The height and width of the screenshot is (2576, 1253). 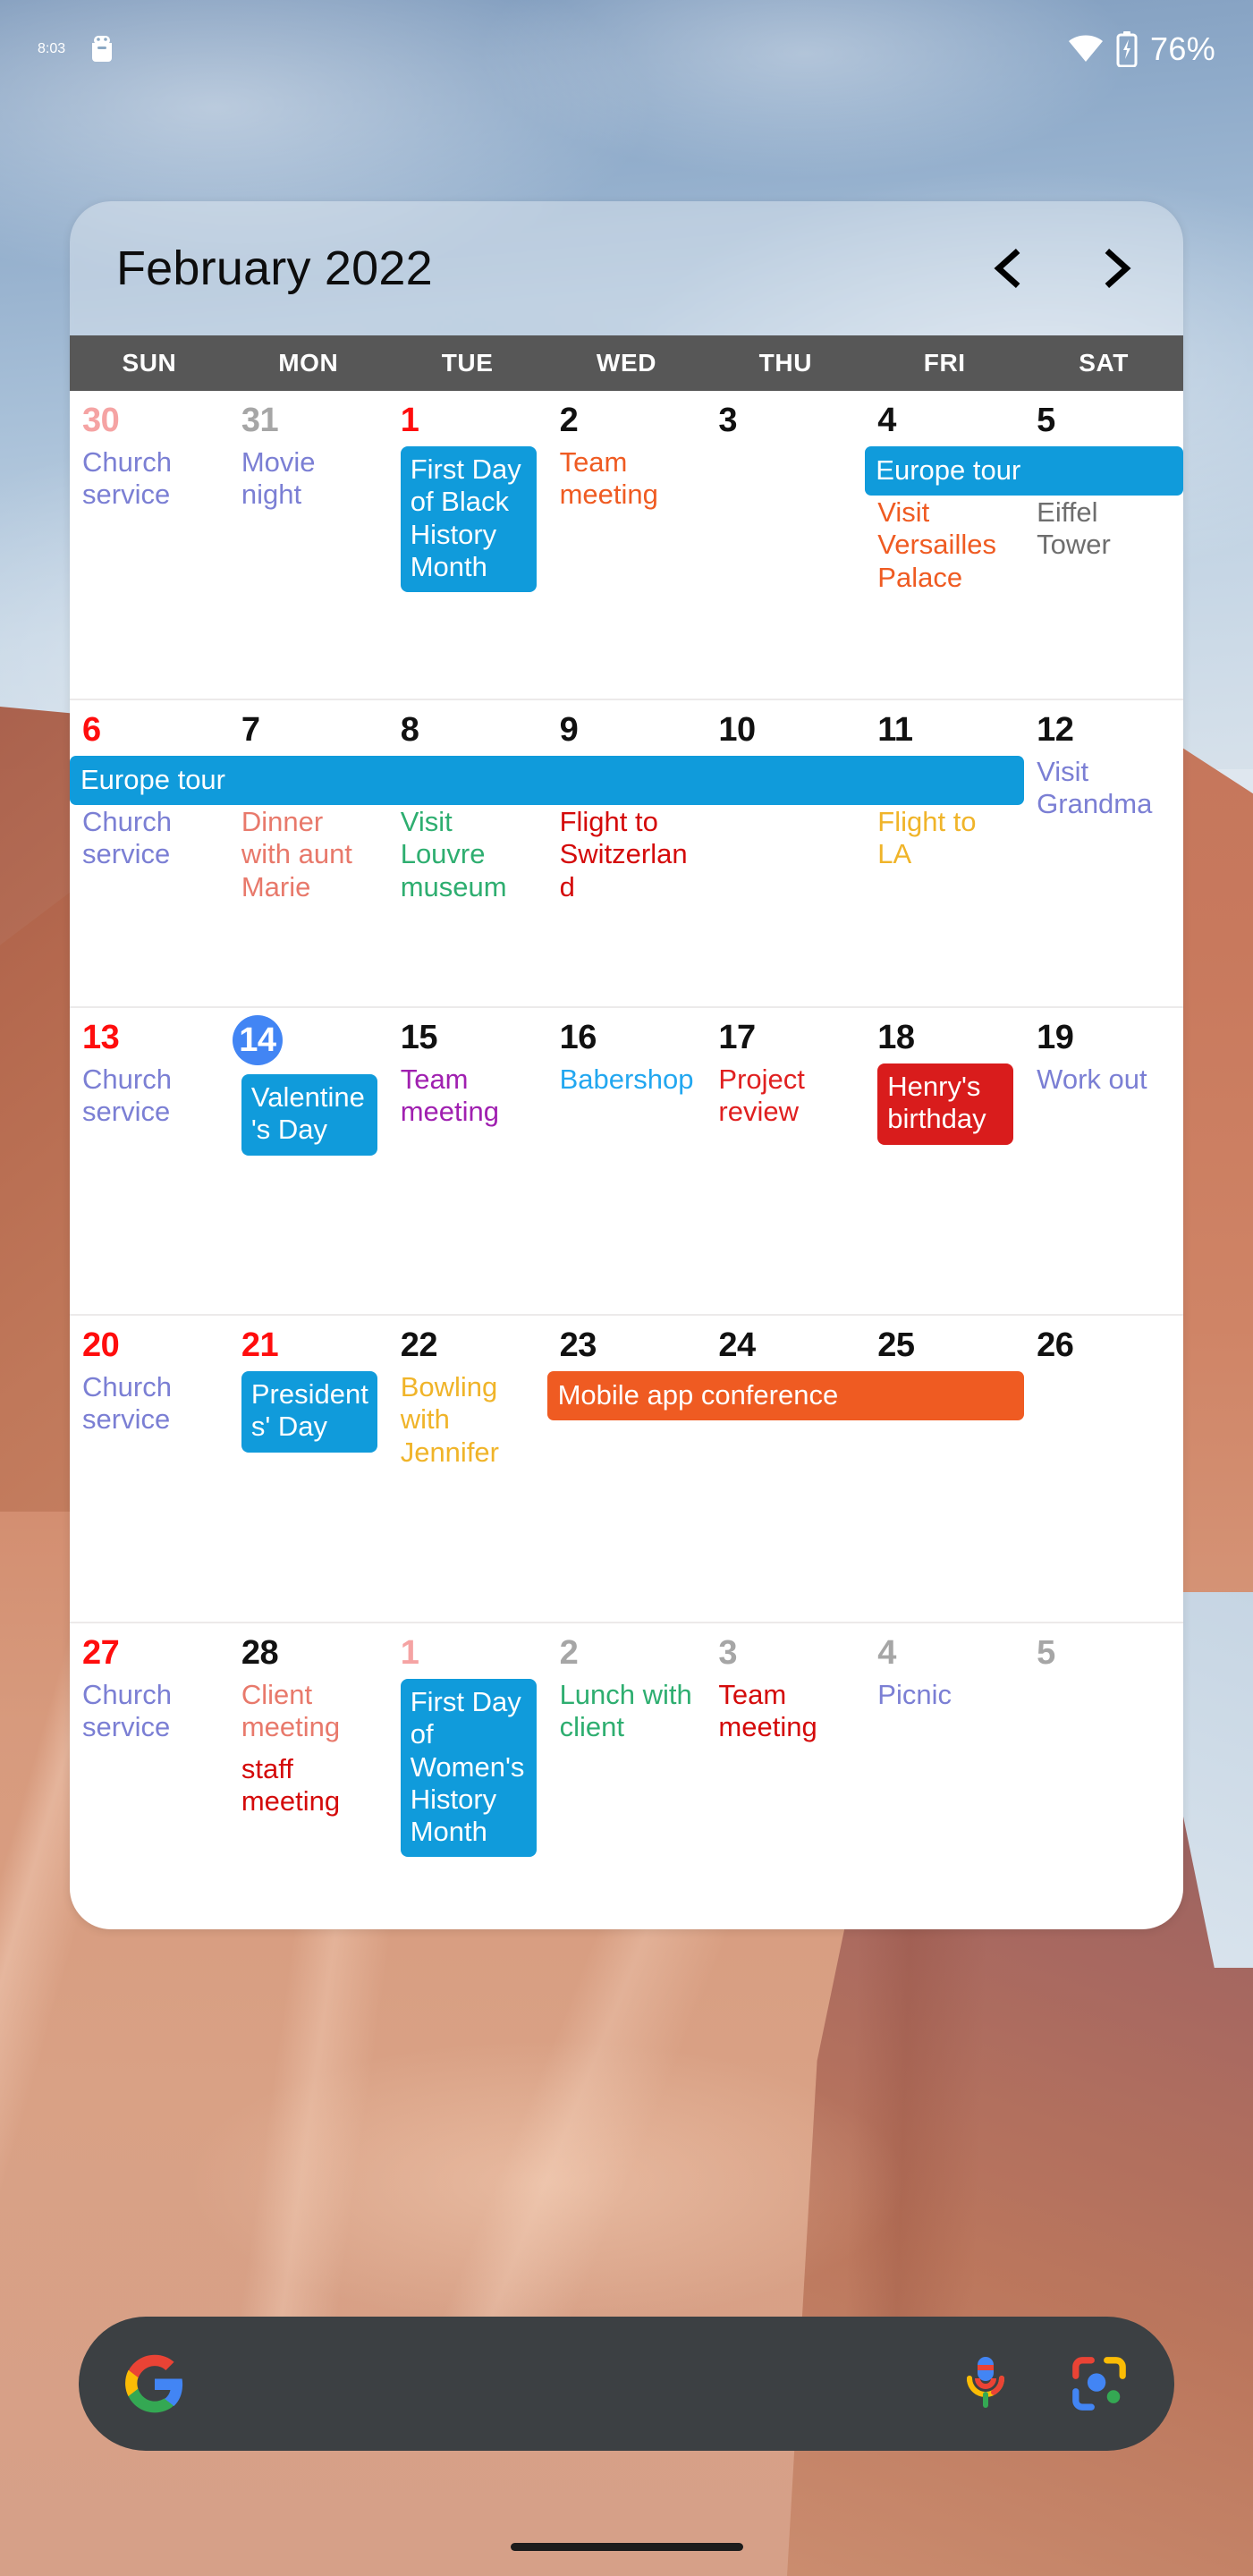 I want to click on battery-charging-icon, so click(x=1127, y=49).